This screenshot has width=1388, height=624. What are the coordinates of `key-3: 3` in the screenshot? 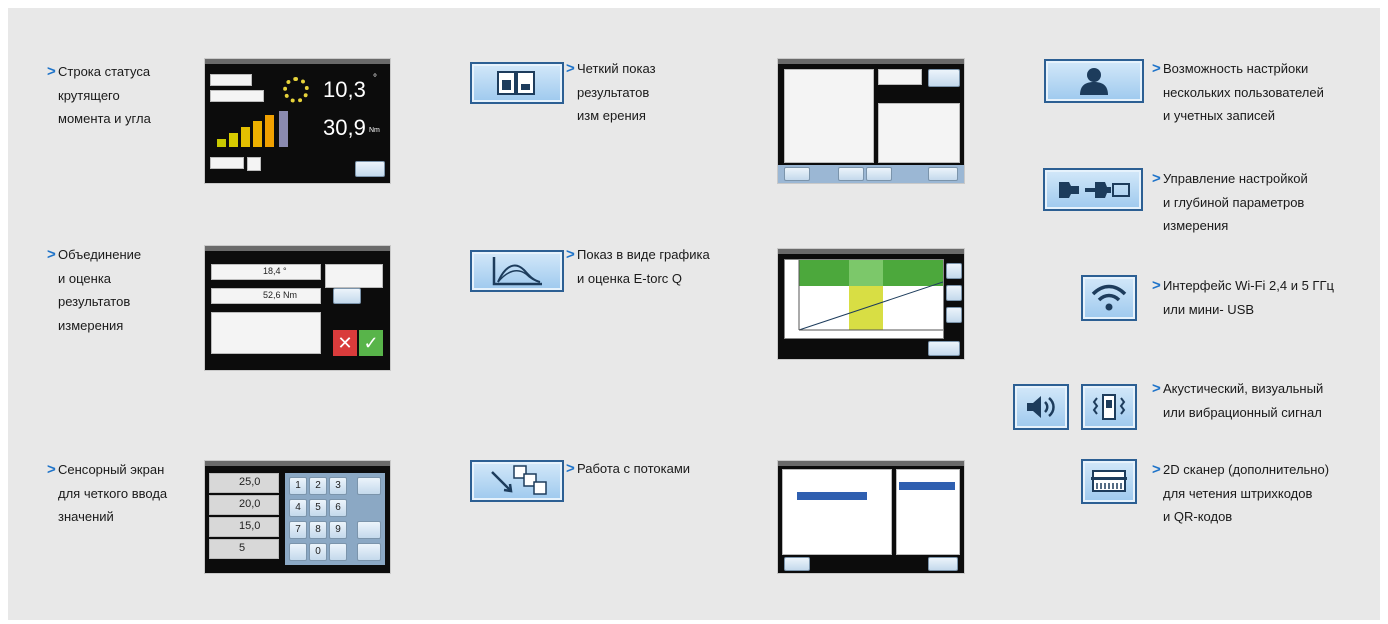 It's located at (338, 486).